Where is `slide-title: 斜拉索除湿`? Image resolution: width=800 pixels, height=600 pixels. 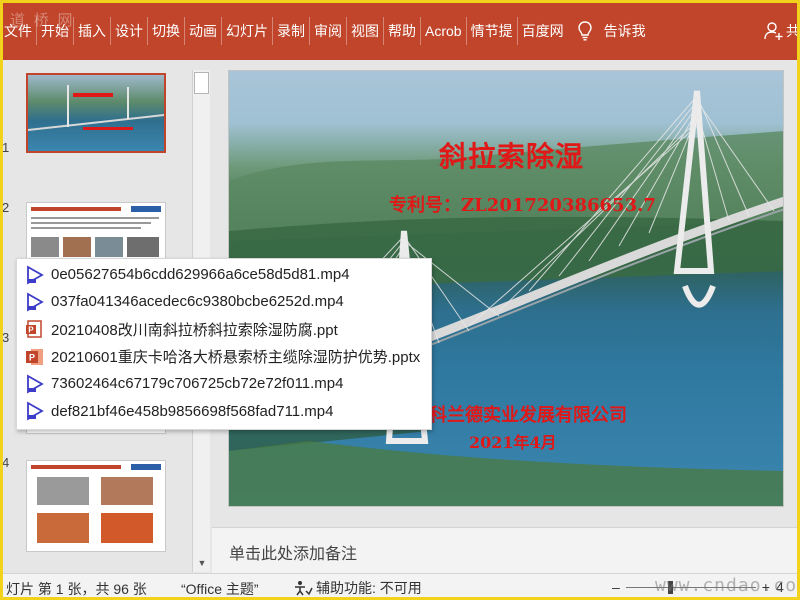
slide-title: 斜拉索除湿 is located at coordinates (511, 155).